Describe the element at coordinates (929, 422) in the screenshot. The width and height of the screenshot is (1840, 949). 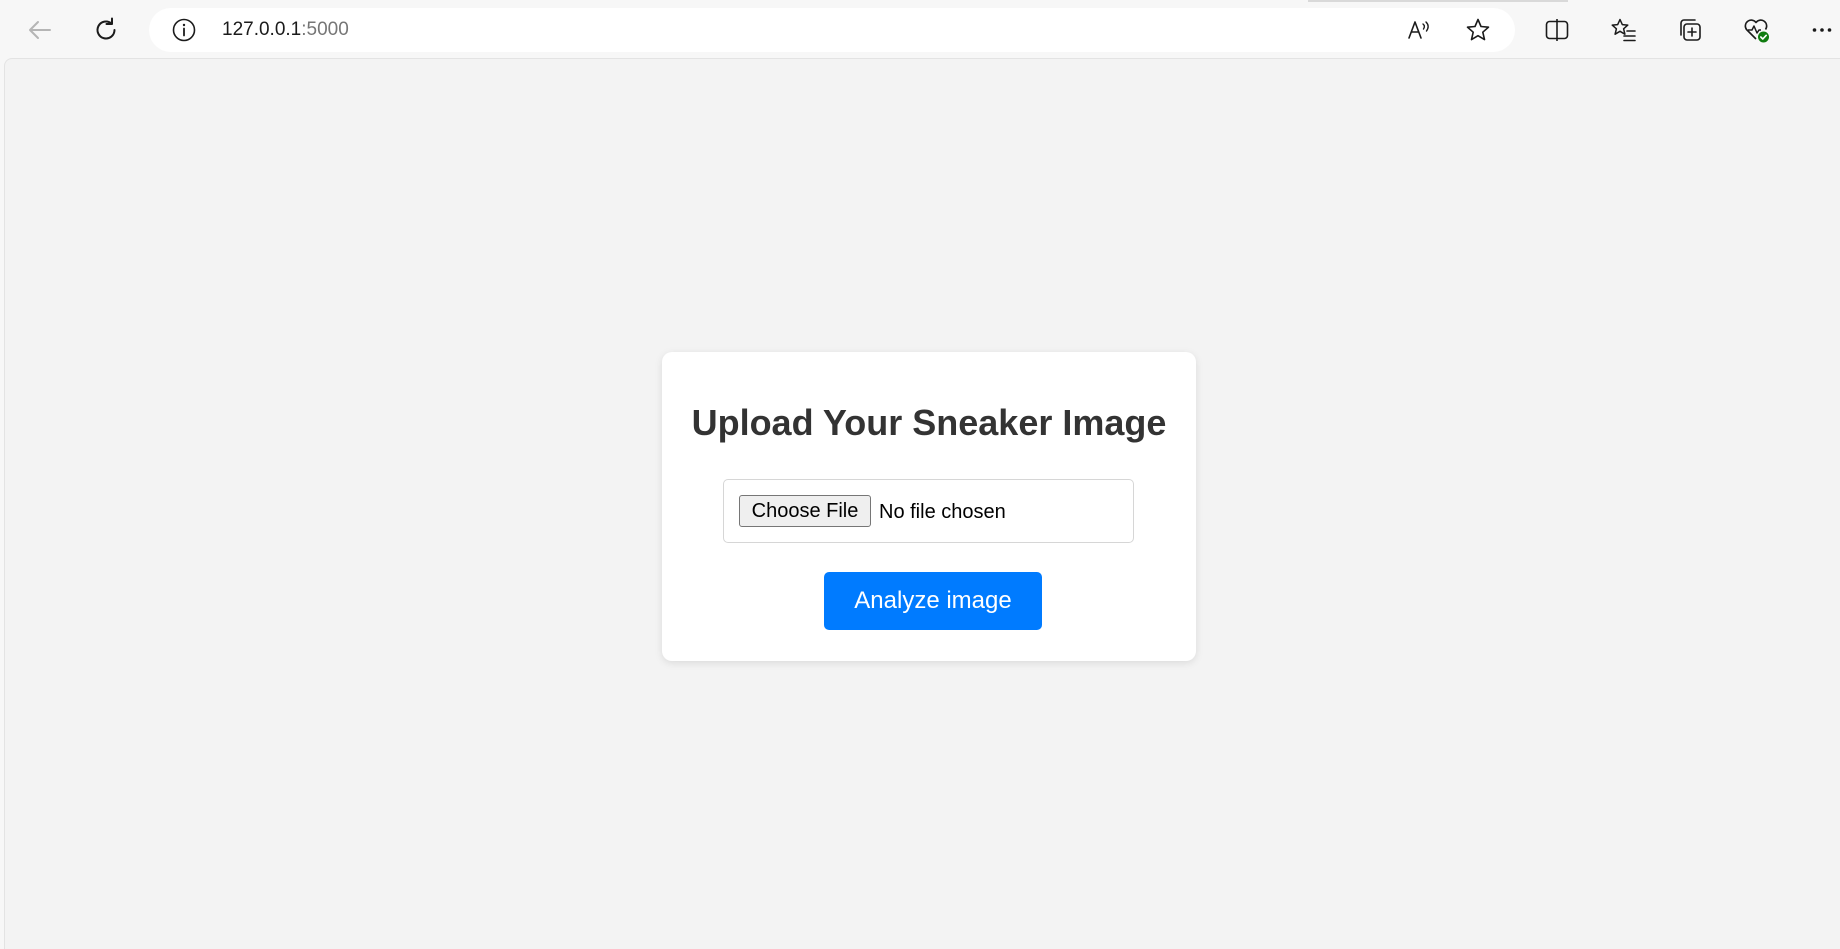
I see `page-title: Upload Your Sneaker Image` at that location.